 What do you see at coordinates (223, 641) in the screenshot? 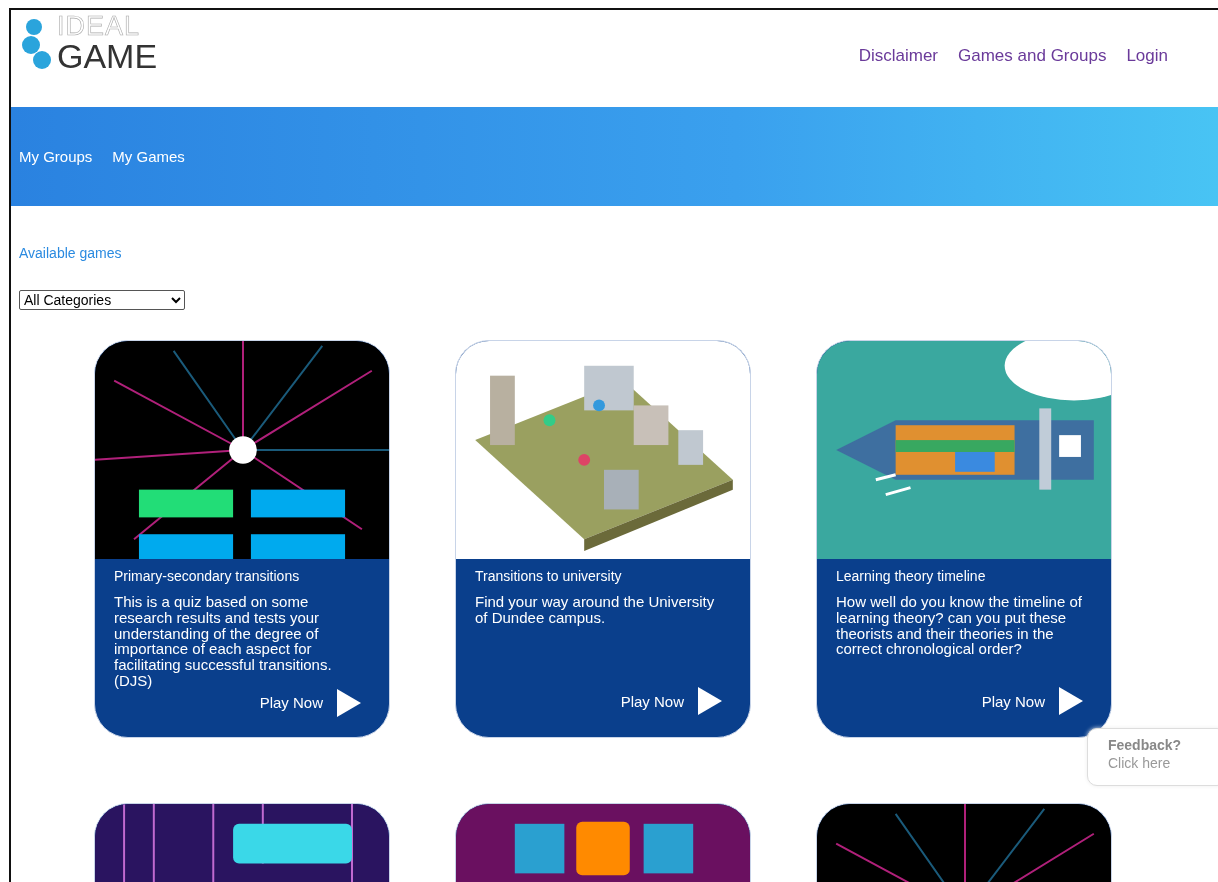
I see `game-description: This is a quiz based on some research results and tests your understanding of the degree of importance of each aspect for facilitating successful transitions. (DJS)` at bounding box center [223, 641].